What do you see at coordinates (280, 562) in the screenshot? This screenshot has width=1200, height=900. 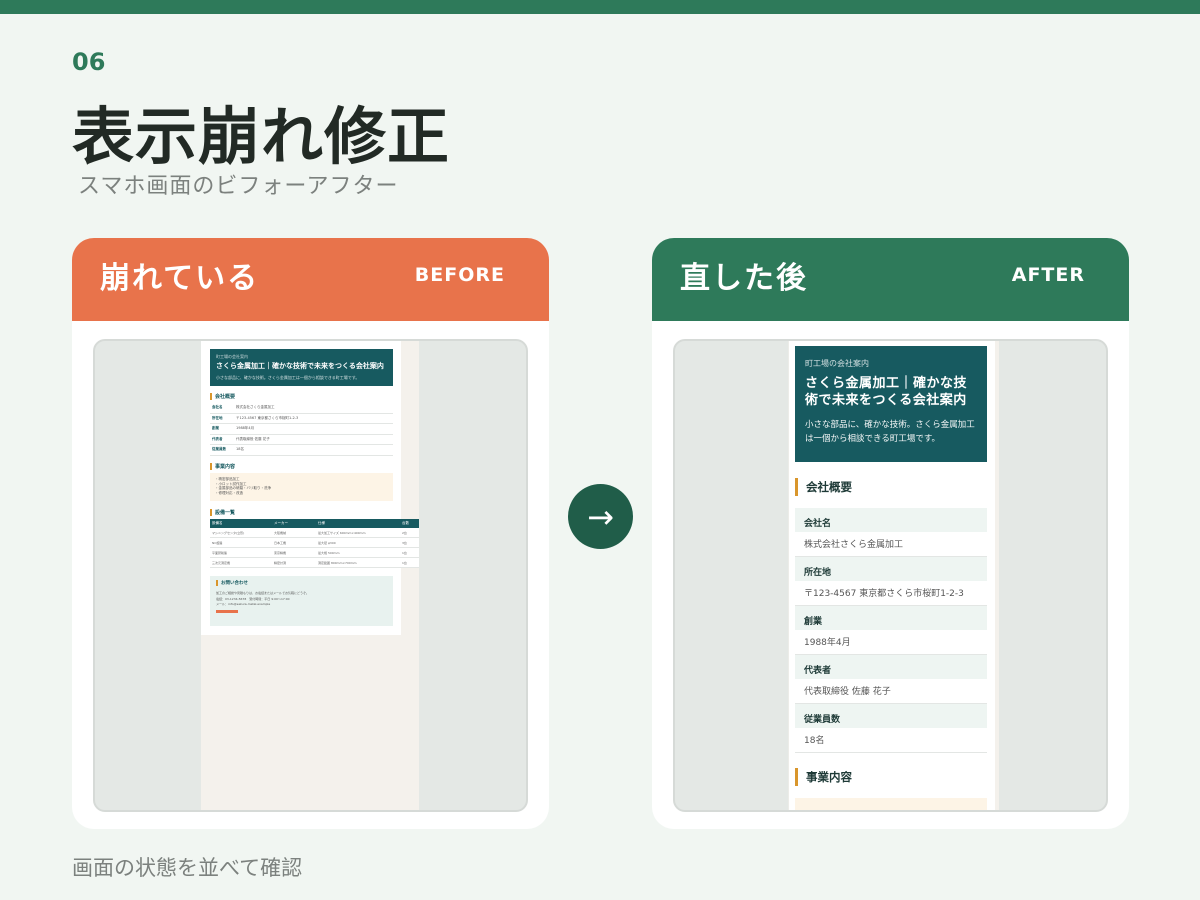 I see `table-cell: 精密計測` at bounding box center [280, 562].